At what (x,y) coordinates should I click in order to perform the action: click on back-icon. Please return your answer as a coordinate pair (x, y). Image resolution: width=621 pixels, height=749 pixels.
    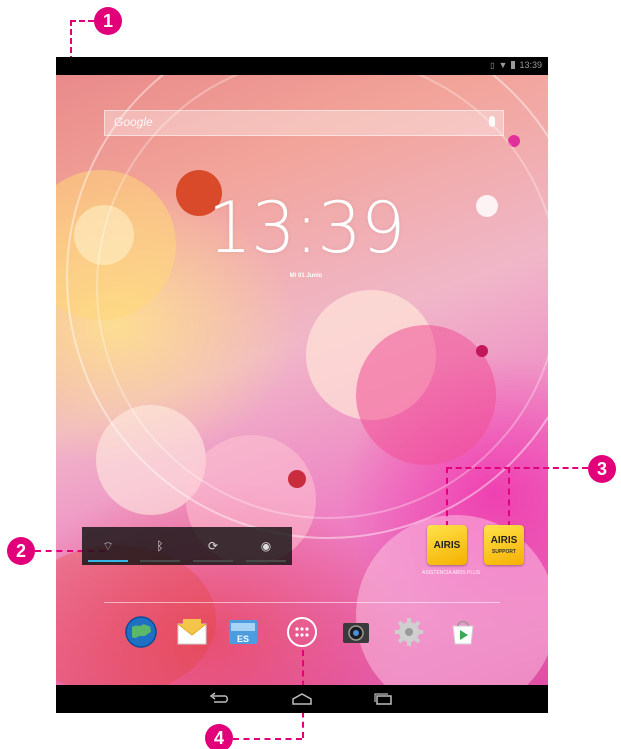
    Looking at the image, I should click on (218, 697).